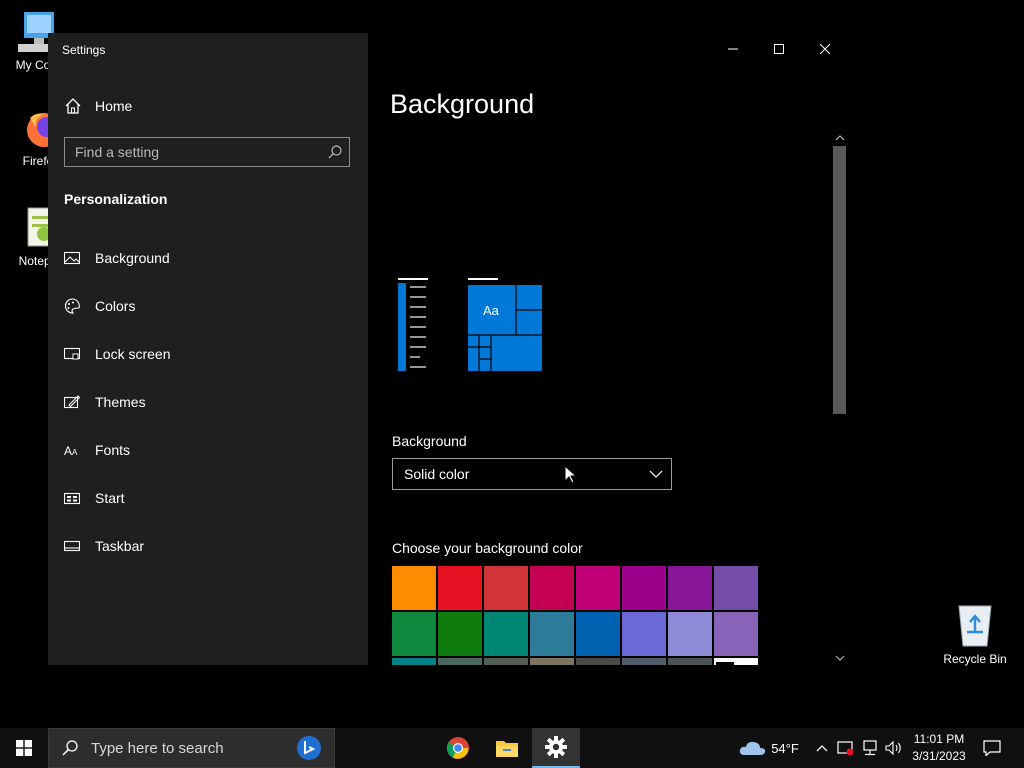 The height and width of the screenshot is (768, 1024). I want to click on gear-icon, so click(556, 747).